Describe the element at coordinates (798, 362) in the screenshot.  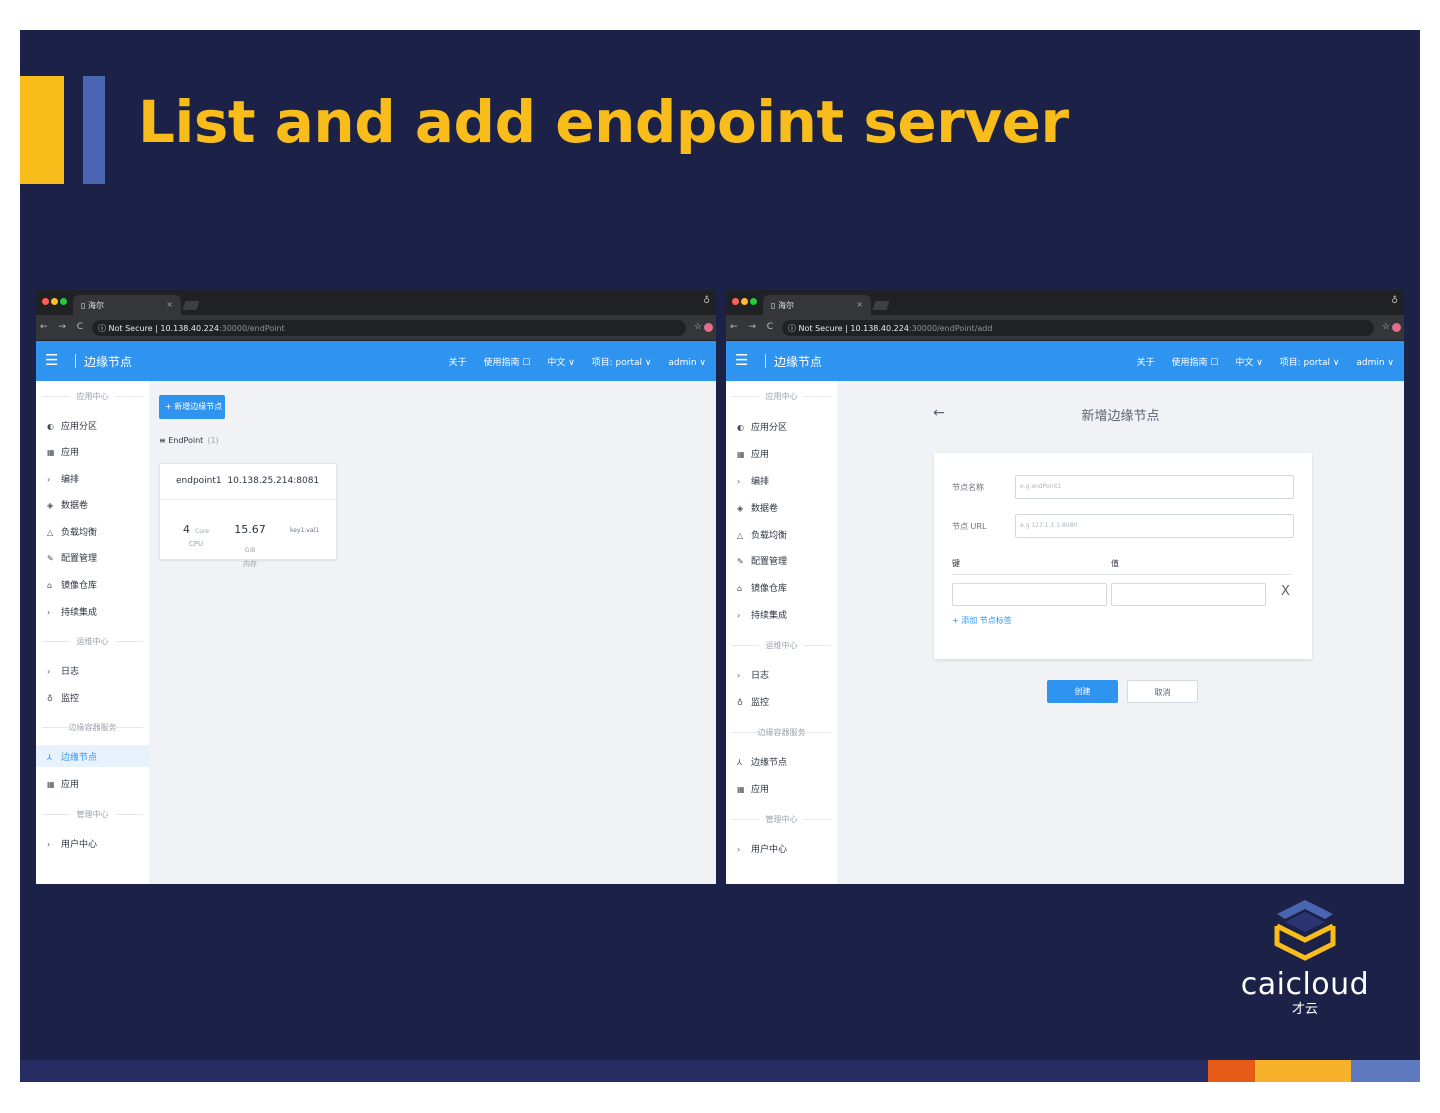
I see `header-title: 边缘节点` at that location.